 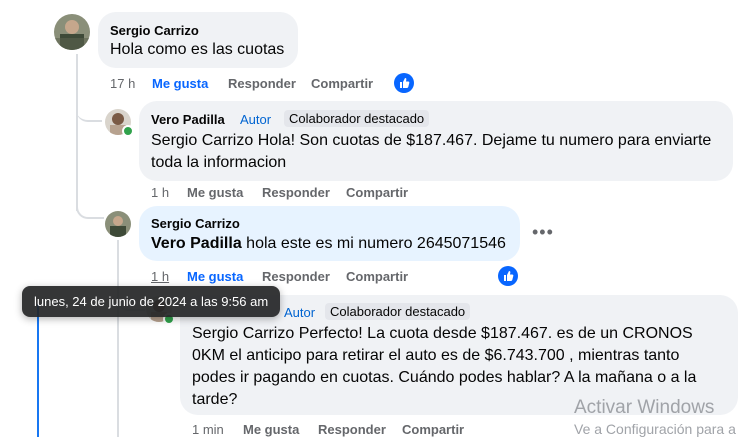 What do you see at coordinates (219, 162) in the screenshot?
I see `comment-text: toda la informacion` at bounding box center [219, 162].